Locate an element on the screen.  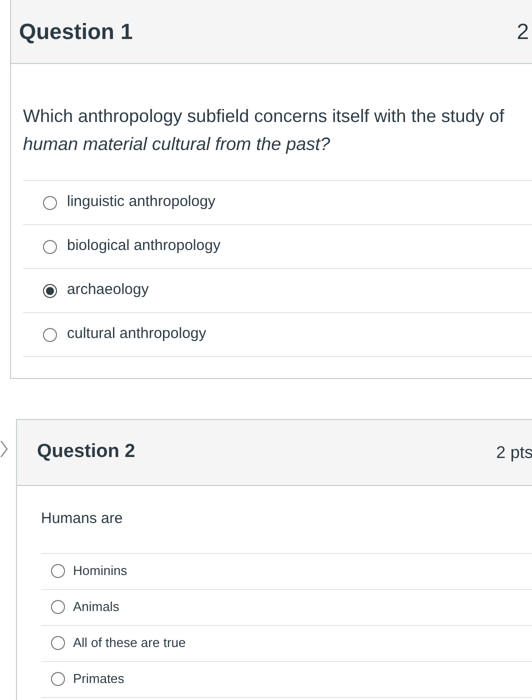
points-label: 2 is located at coordinates (522, 32).